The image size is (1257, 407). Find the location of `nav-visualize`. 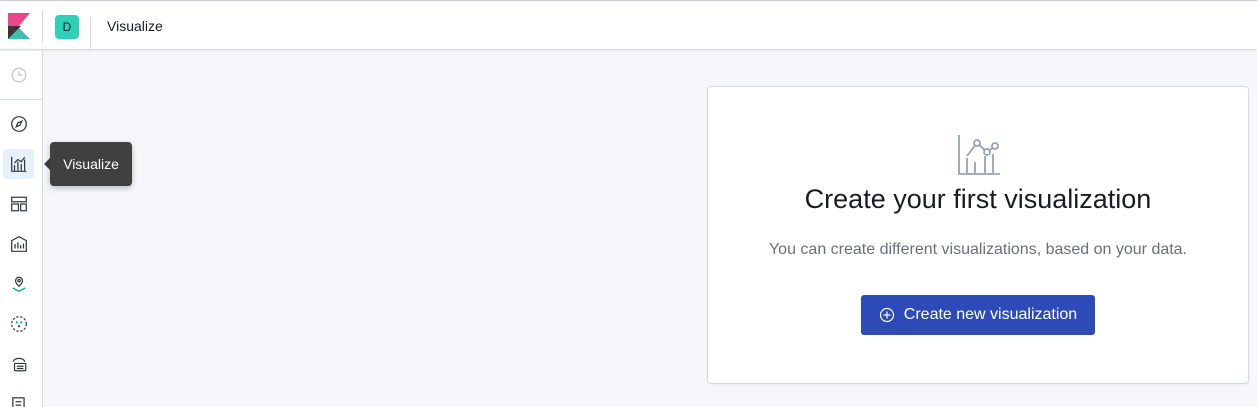

nav-visualize is located at coordinates (18, 164).